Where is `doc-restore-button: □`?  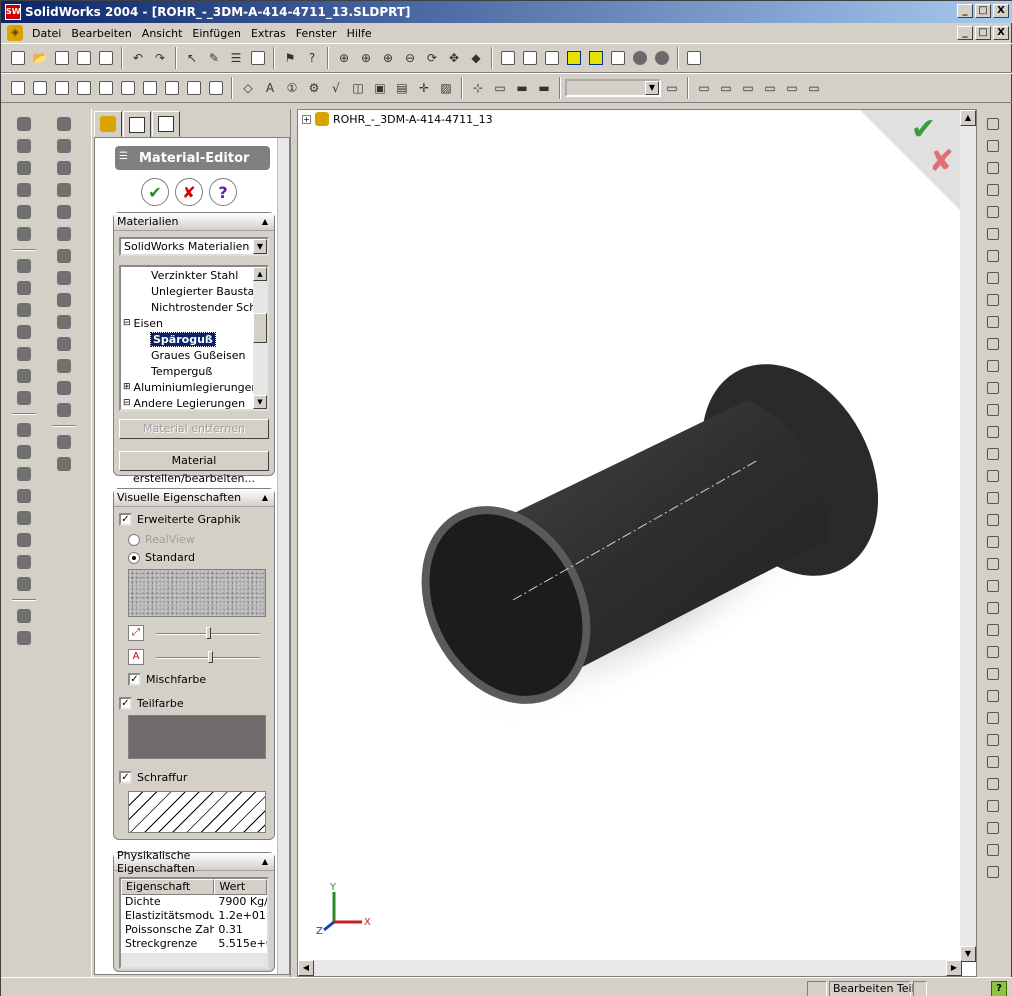 doc-restore-button: □ is located at coordinates (983, 33).